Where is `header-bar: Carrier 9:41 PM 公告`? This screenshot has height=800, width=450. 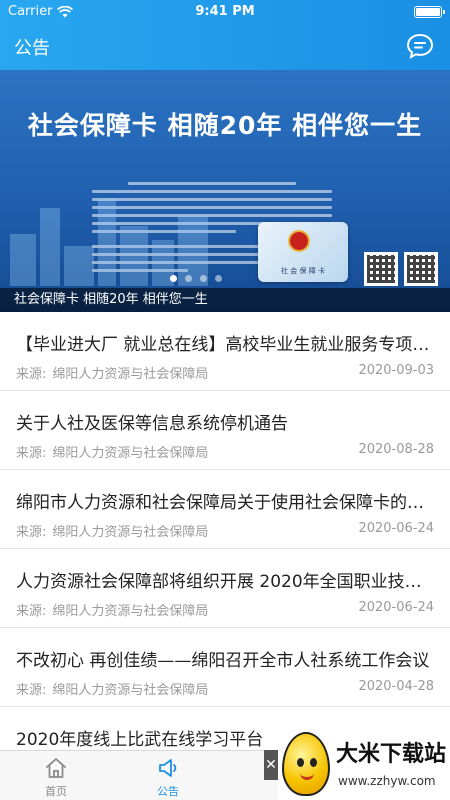
header-bar: Carrier 9:41 PM 公告 is located at coordinates (225, 35).